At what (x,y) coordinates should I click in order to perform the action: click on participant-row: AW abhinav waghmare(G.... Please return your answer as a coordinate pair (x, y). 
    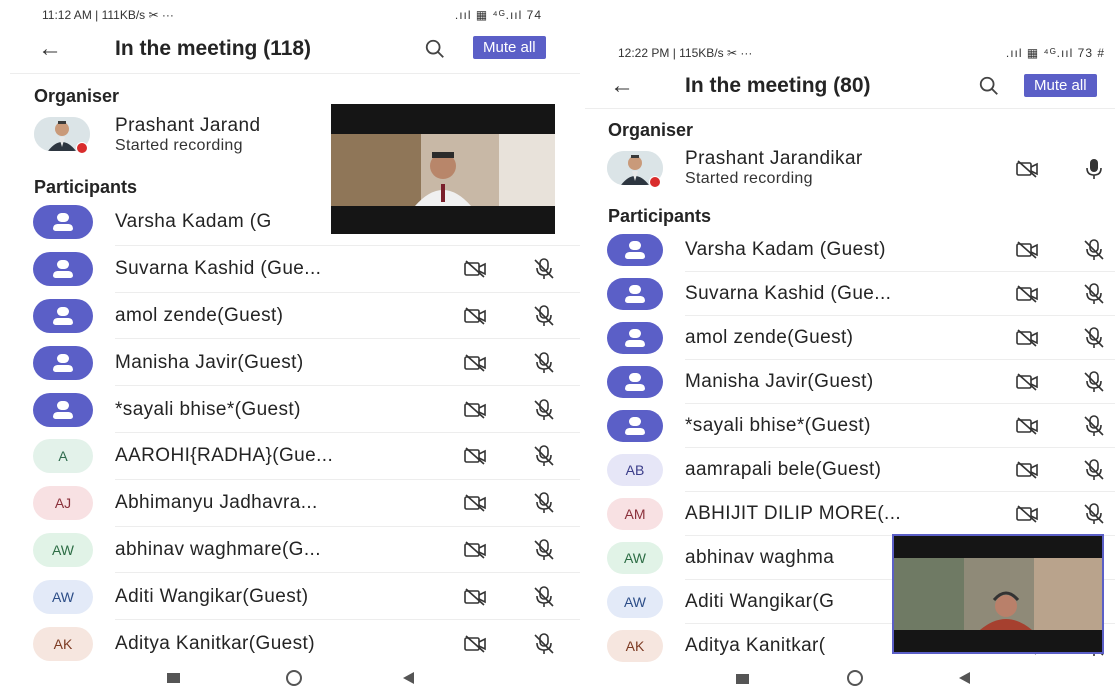
    Looking at the image, I should click on (290, 550).